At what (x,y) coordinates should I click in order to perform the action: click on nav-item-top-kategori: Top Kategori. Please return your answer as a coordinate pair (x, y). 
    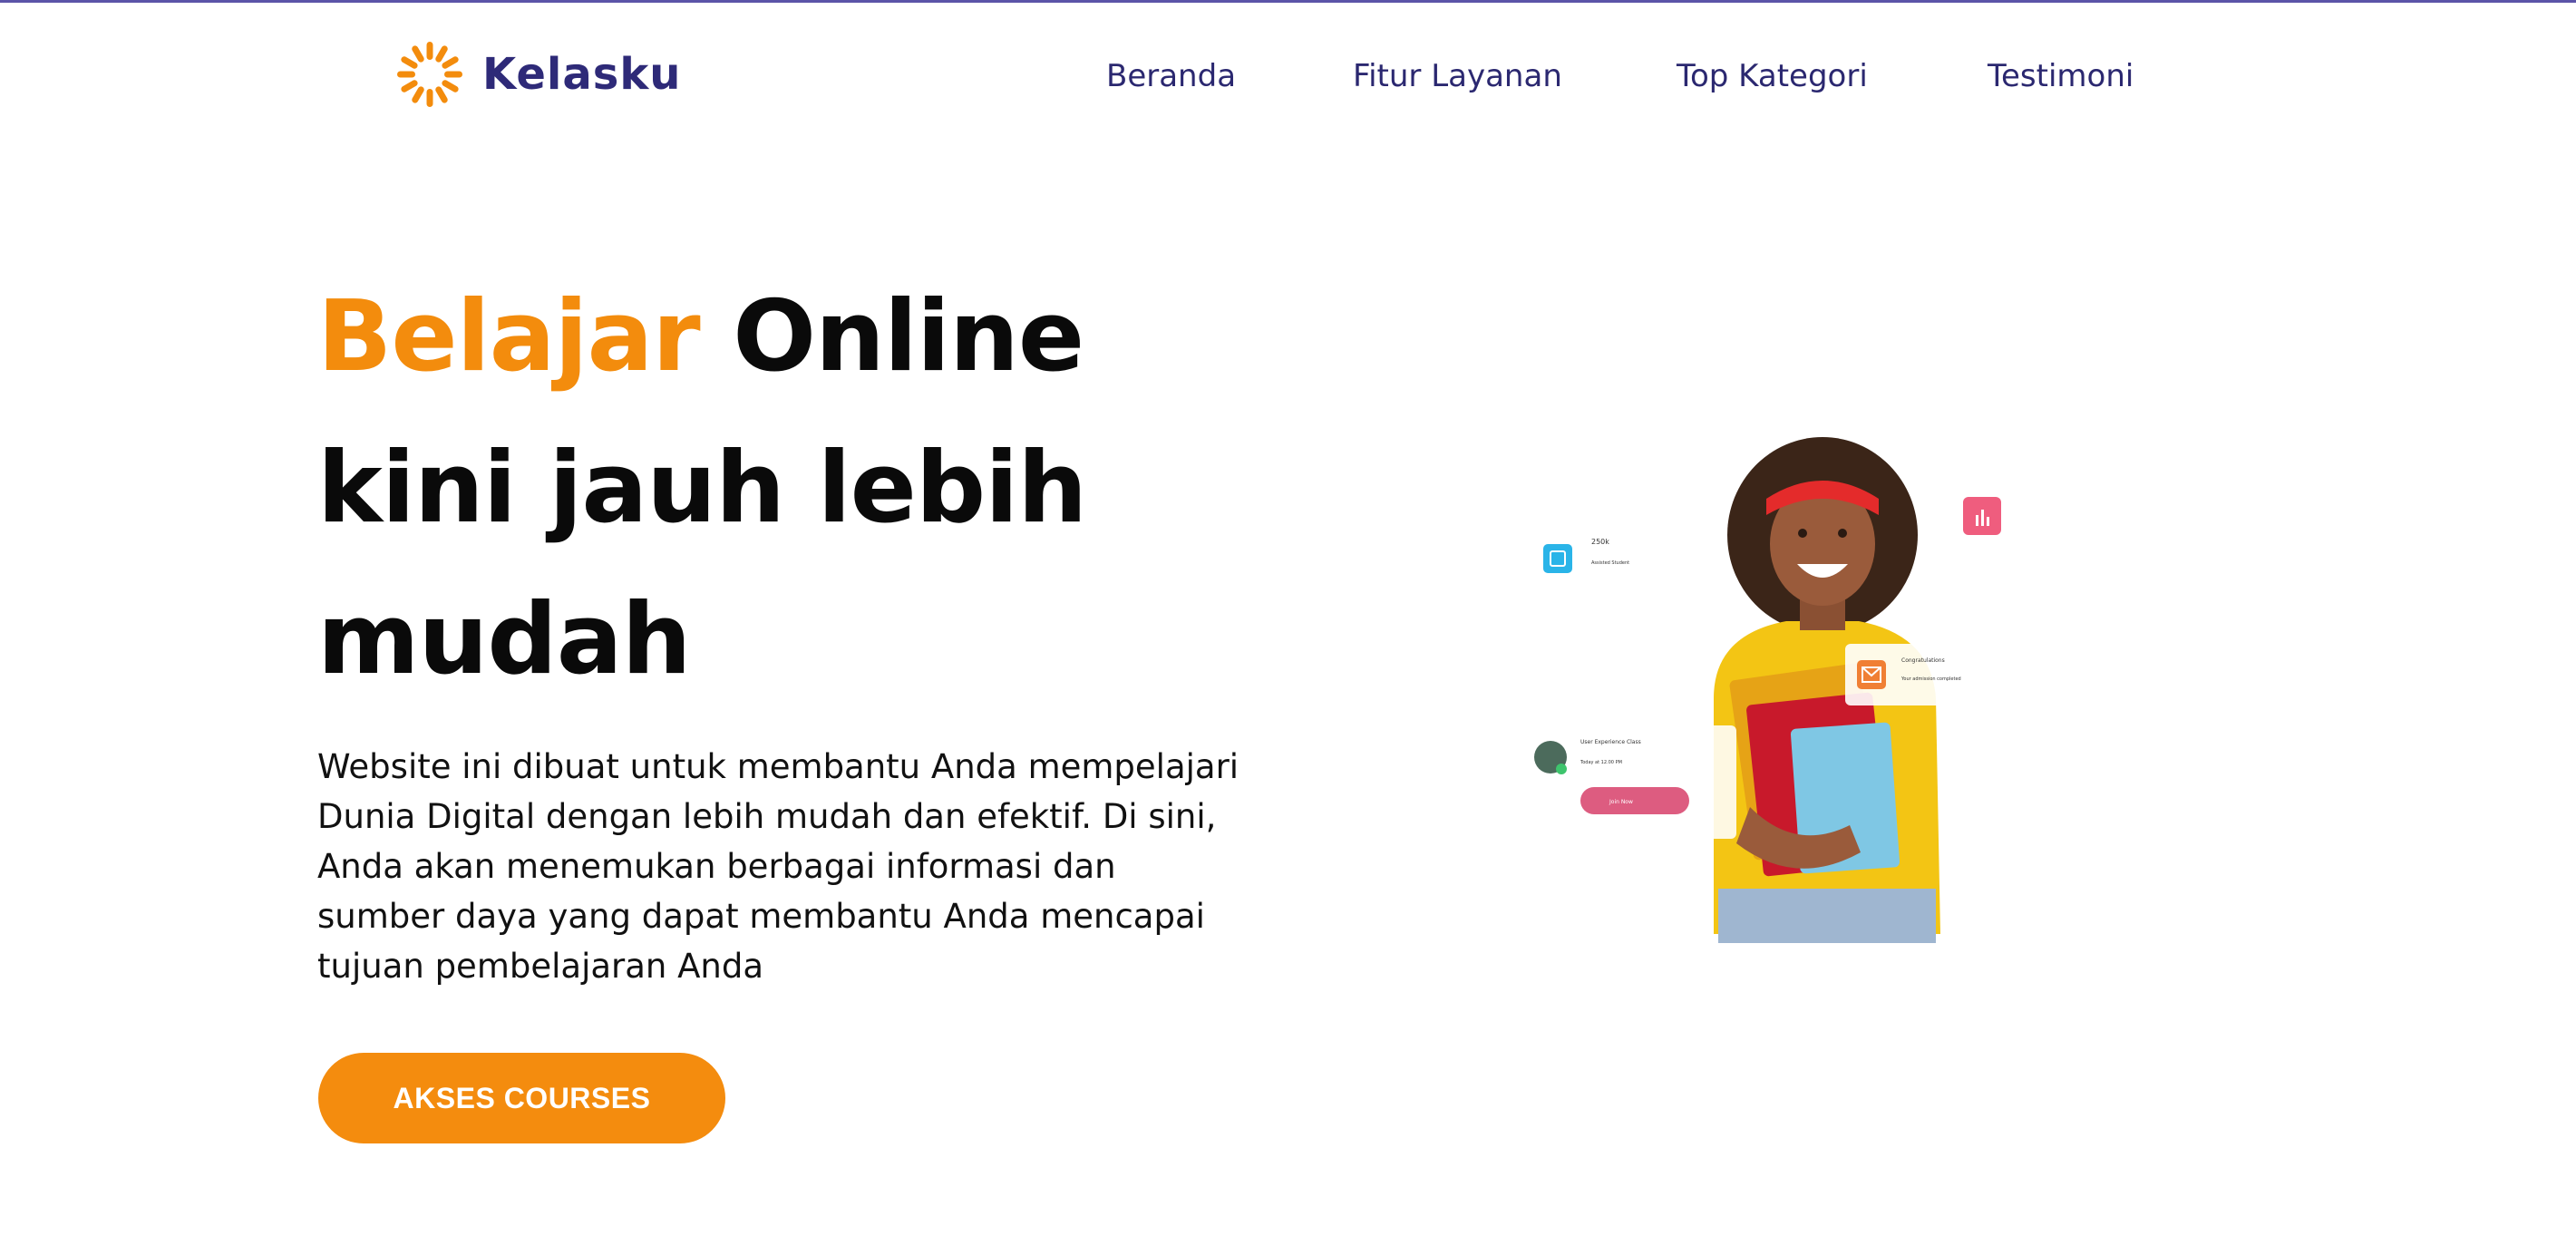
    Looking at the image, I should click on (1772, 76).